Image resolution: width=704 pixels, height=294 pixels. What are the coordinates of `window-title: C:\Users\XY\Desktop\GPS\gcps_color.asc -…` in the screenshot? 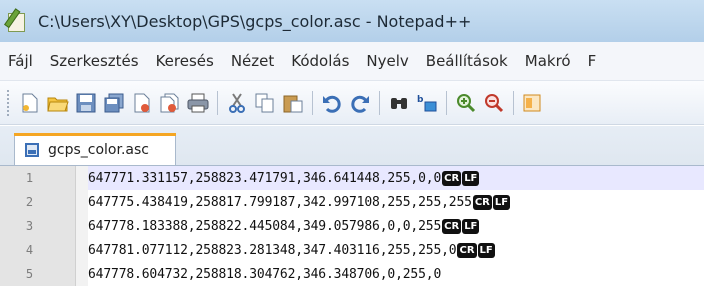 It's located at (255, 21).